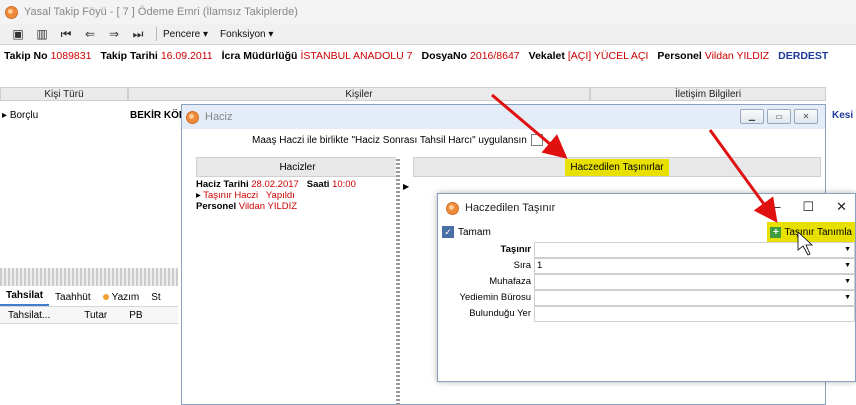  What do you see at coordinates (529, 126) in the screenshot?
I see `arrow-to-tasinirlar` at bounding box center [529, 126].